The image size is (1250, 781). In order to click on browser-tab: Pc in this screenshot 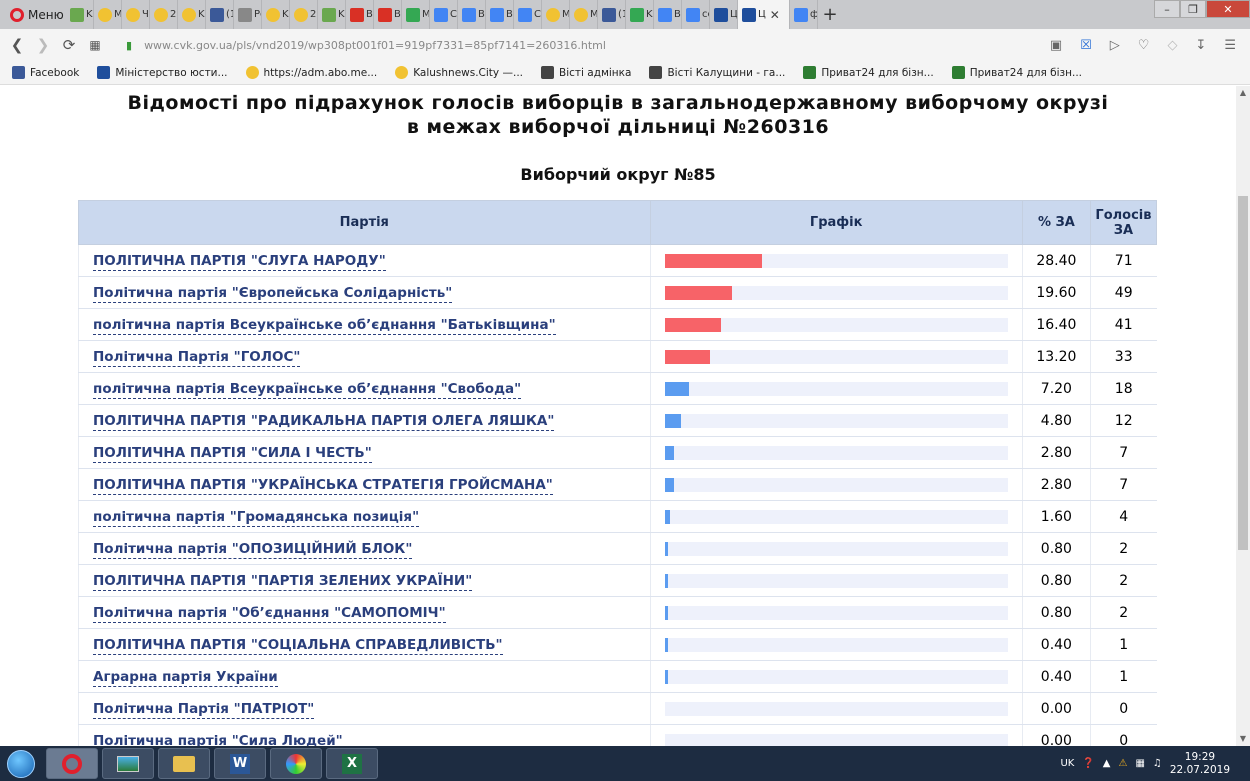, I will do `click(248, 14)`.